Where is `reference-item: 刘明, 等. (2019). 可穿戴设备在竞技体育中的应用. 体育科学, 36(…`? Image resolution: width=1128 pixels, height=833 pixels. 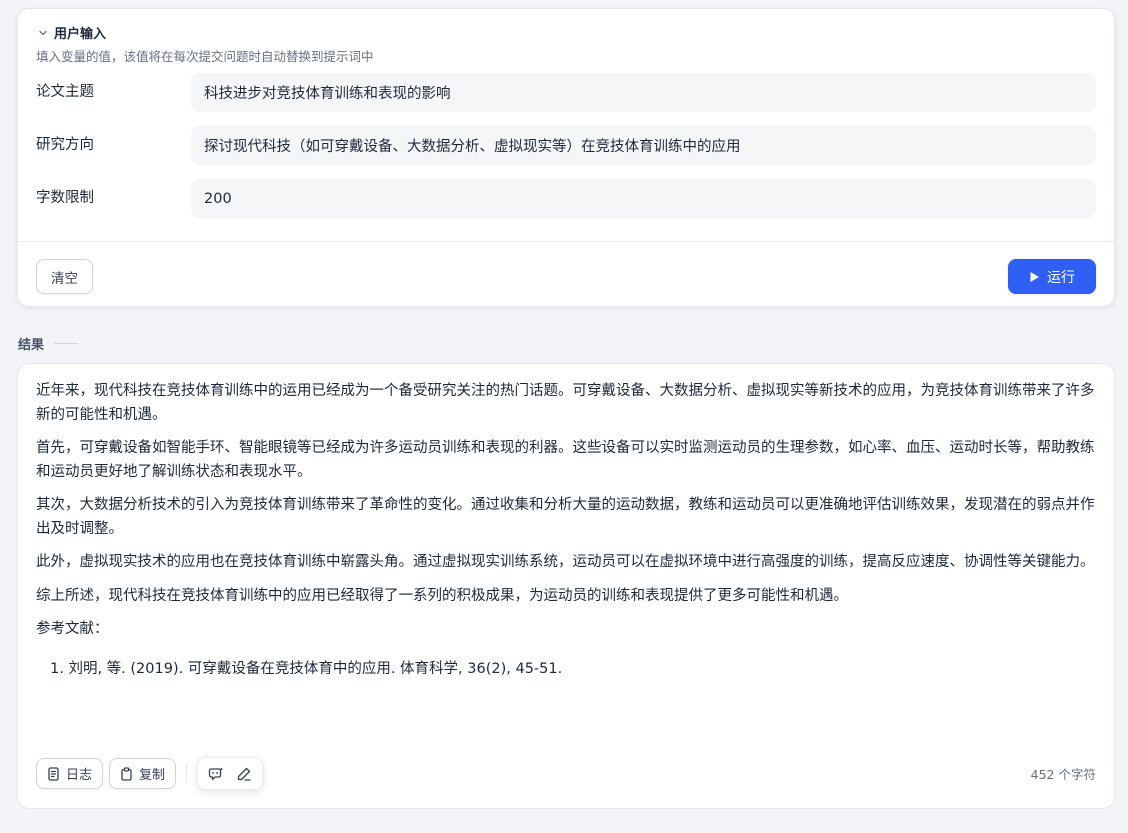 reference-item: 刘明, 等. (2019). 可穿戴设备在竞技体育中的应用. 体育科学, 36(… is located at coordinates (573, 670).